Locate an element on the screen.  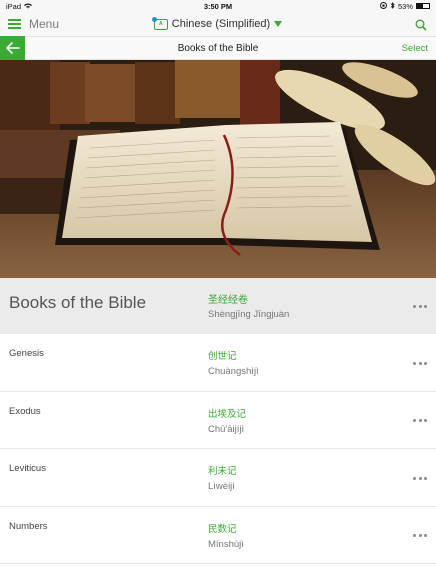
list-item: Numbers 民数记 Mínshùjì is located at coordinates (218, 535).